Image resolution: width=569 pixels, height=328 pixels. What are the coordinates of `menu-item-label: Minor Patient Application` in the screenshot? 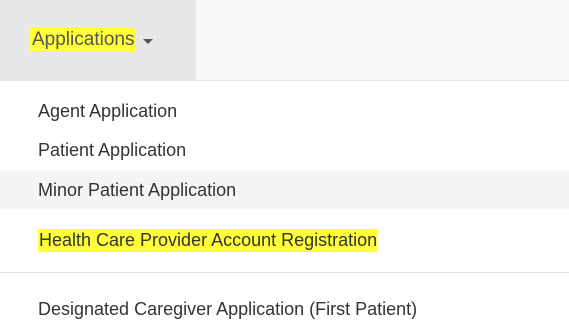 It's located at (137, 189).